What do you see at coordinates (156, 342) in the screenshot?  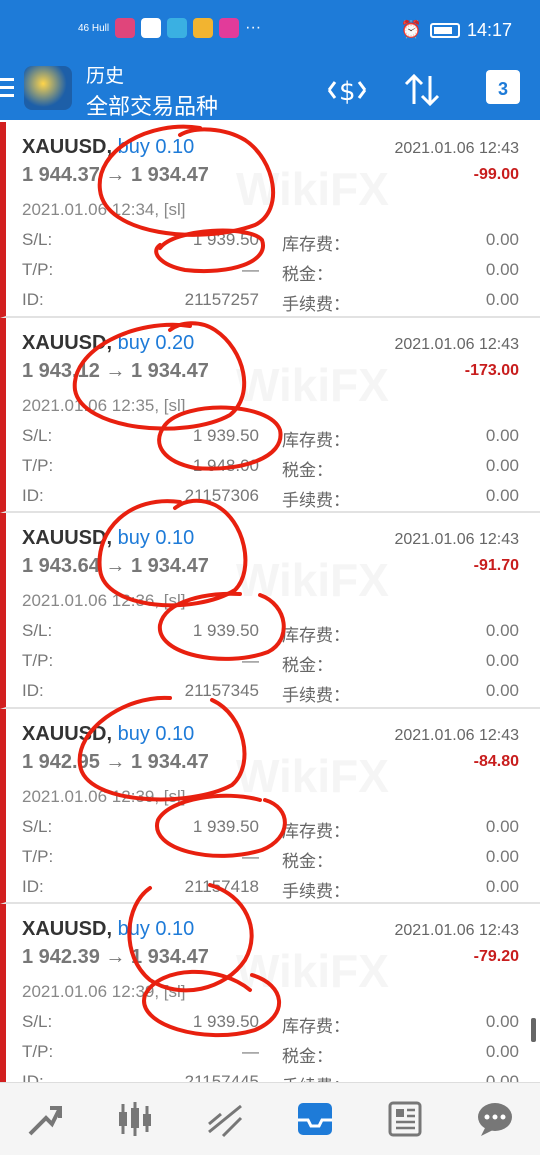 I see `trade-direction: buy 0.20` at bounding box center [156, 342].